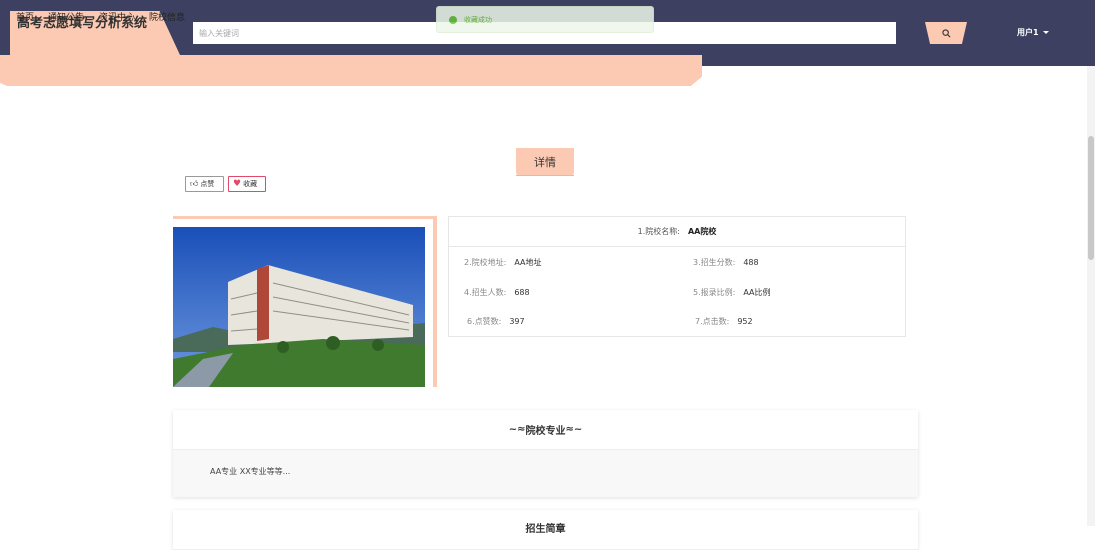 The width and height of the screenshot is (1095, 550). Describe the element at coordinates (517, 429) in the screenshot. I see `wave-ornament-icon: ~≈` at that location.